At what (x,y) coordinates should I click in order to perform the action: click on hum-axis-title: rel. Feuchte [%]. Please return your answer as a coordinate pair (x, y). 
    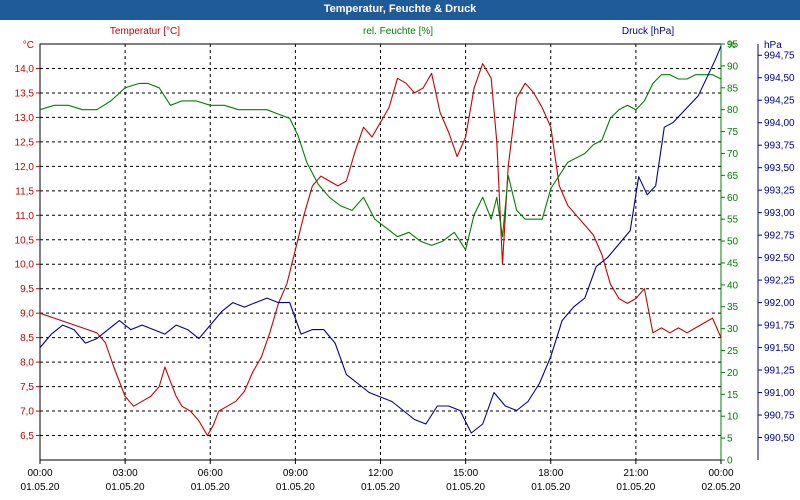
    Looking at the image, I should click on (398, 31).